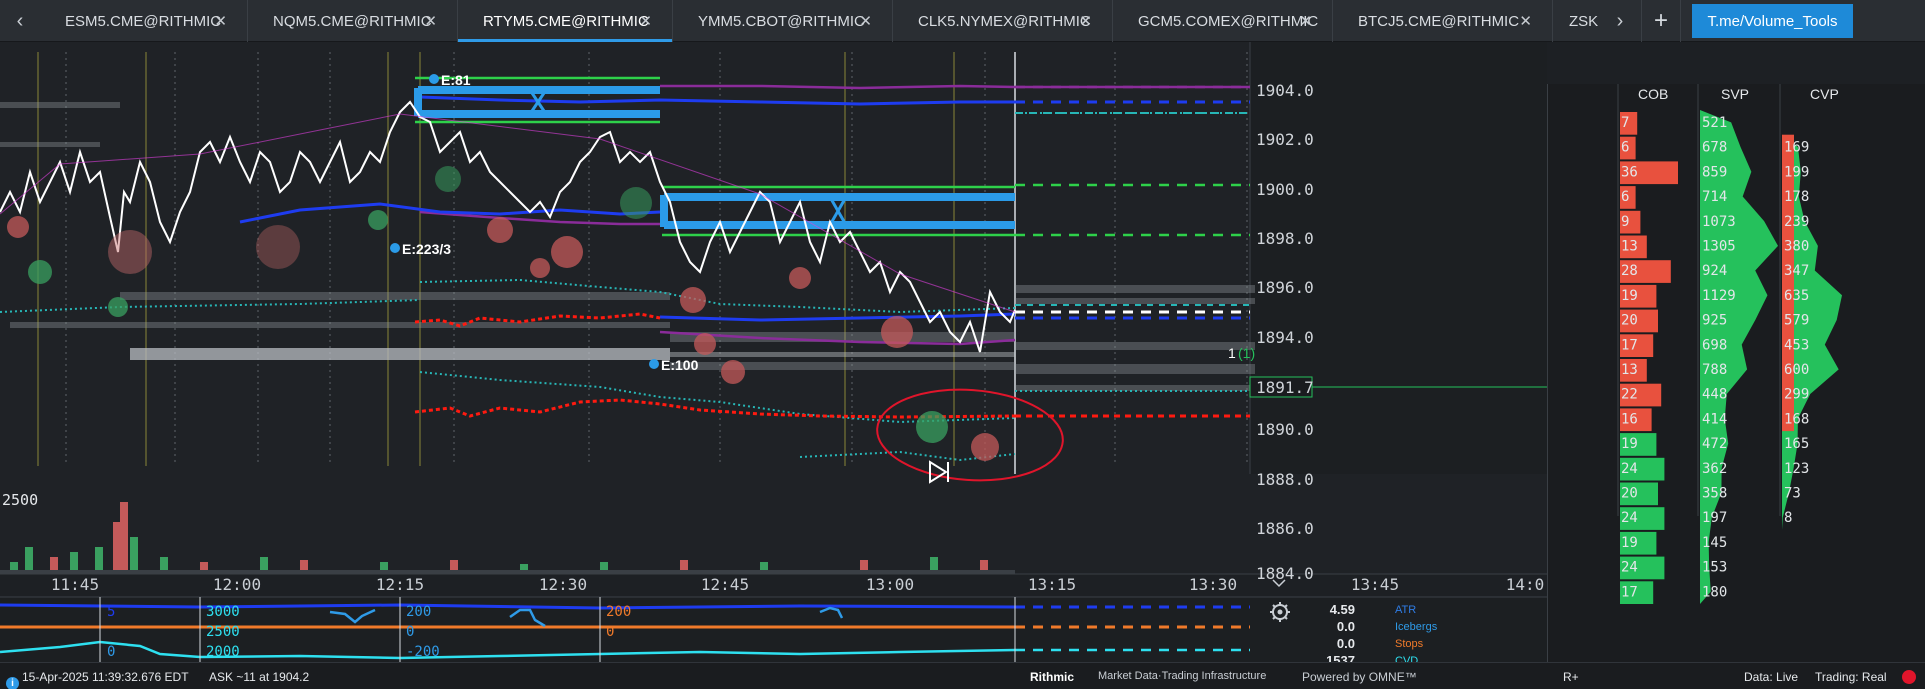 The height and width of the screenshot is (689, 1925). Describe the element at coordinates (1285, 337) in the screenshot. I see `price-tick-label: 1894.0` at that location.